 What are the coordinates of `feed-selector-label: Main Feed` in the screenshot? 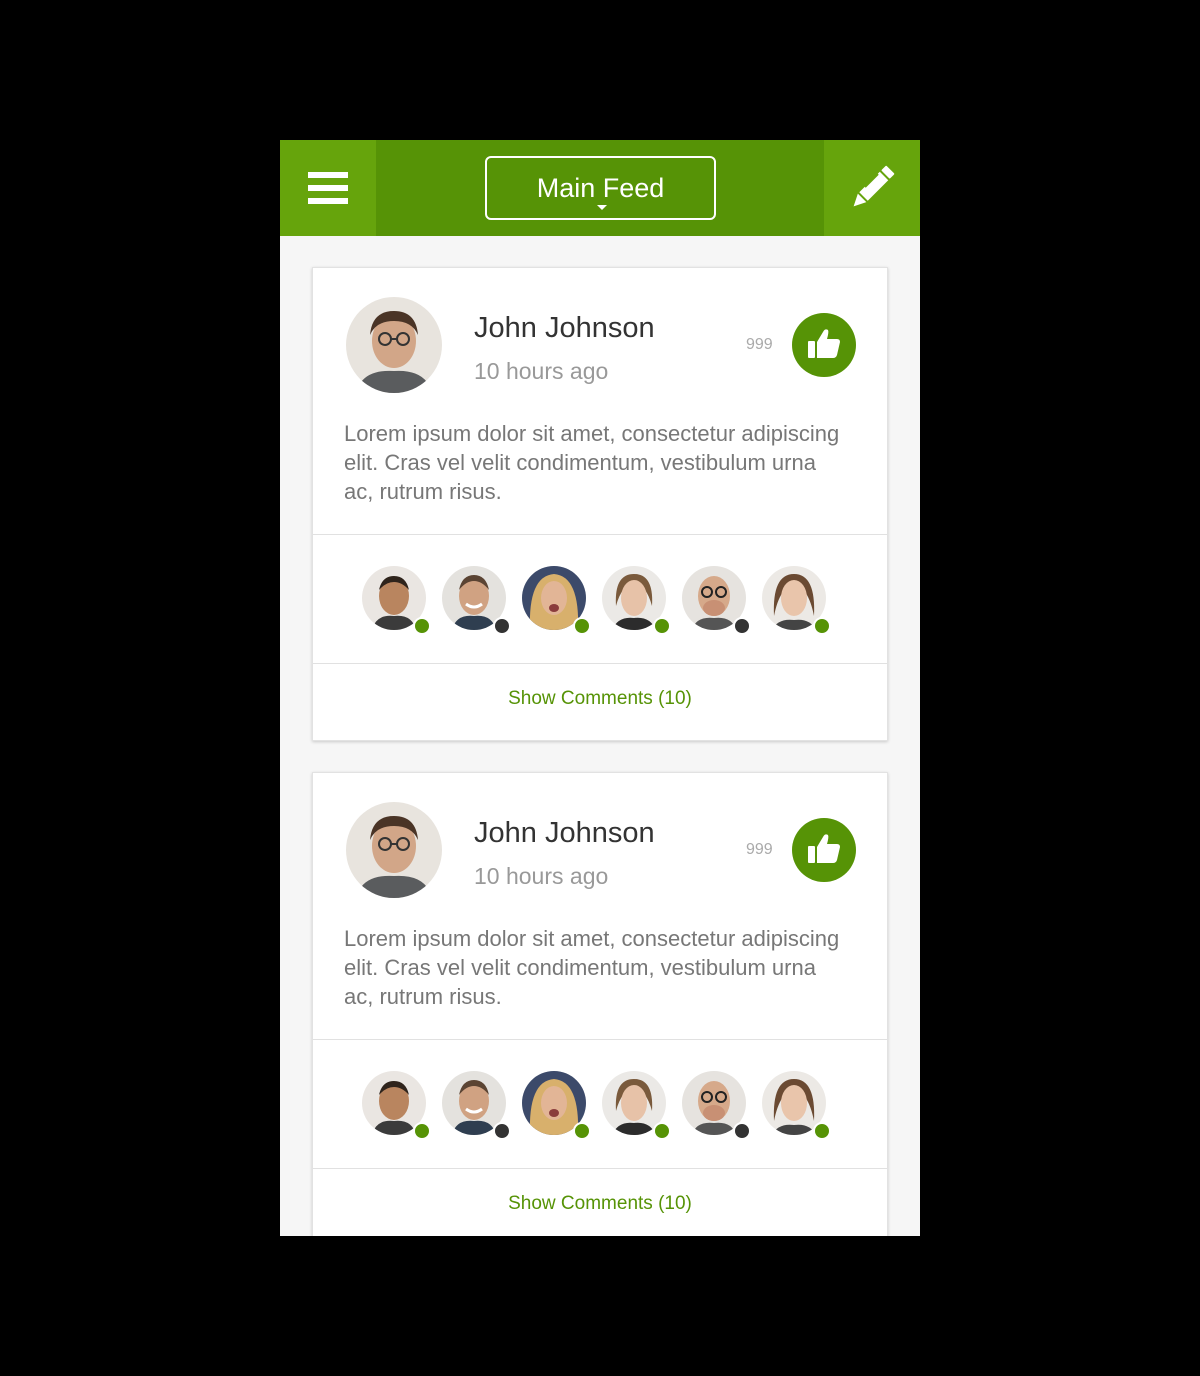 It's located at (600, 188).